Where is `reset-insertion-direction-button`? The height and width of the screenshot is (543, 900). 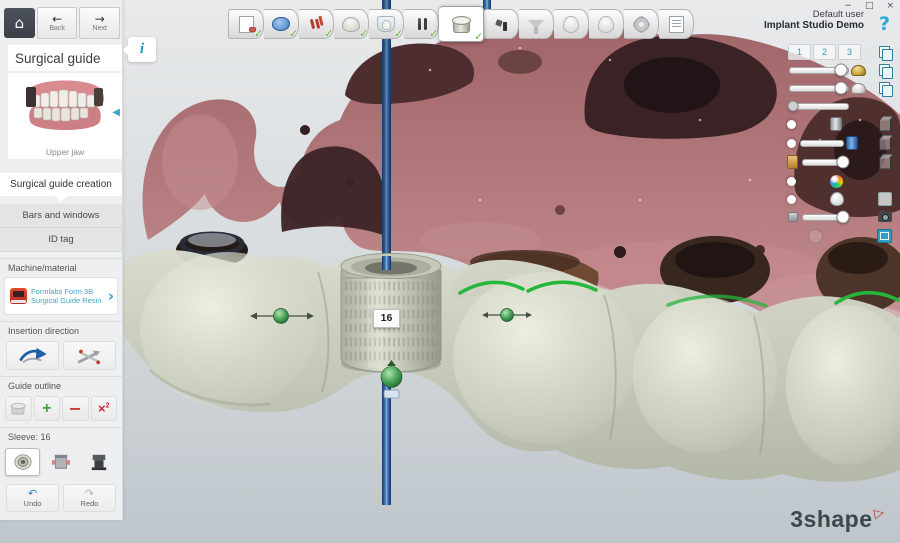 reset-insertion-direction-button is located at coordinates (89, 355).